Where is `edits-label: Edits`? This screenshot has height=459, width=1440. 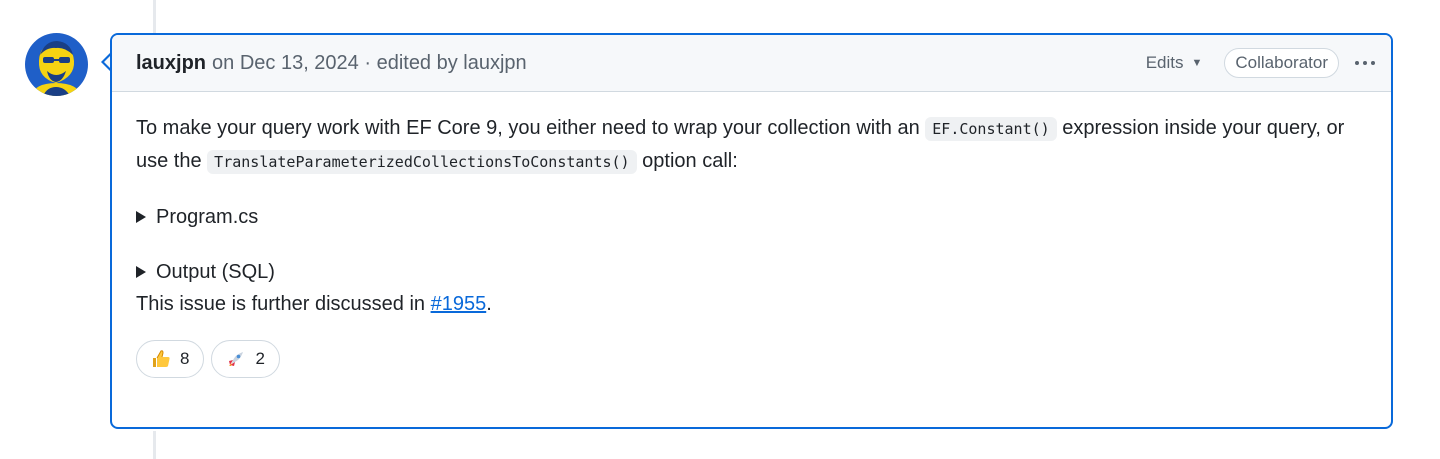 edits-label: Edits is located at coordinates (1164, 62).